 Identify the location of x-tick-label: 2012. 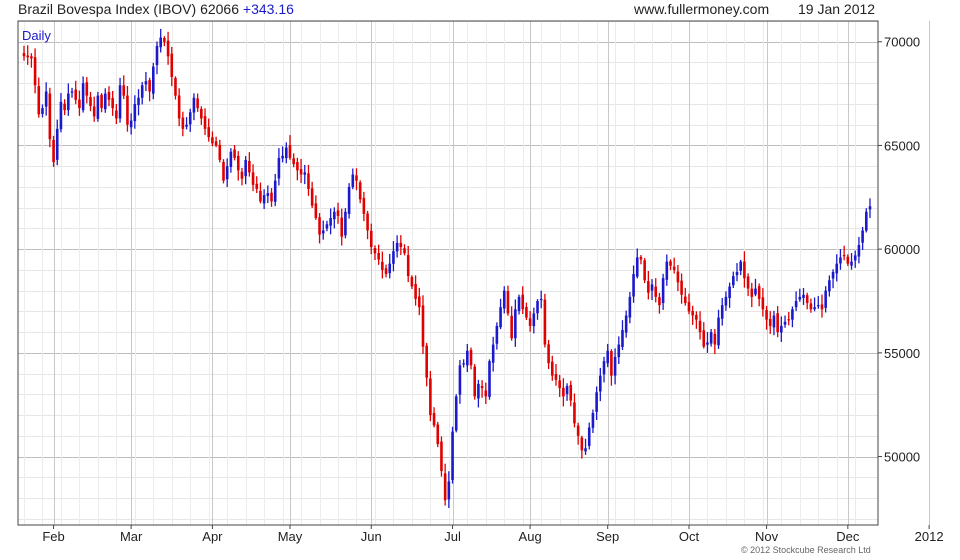
(929, 536).